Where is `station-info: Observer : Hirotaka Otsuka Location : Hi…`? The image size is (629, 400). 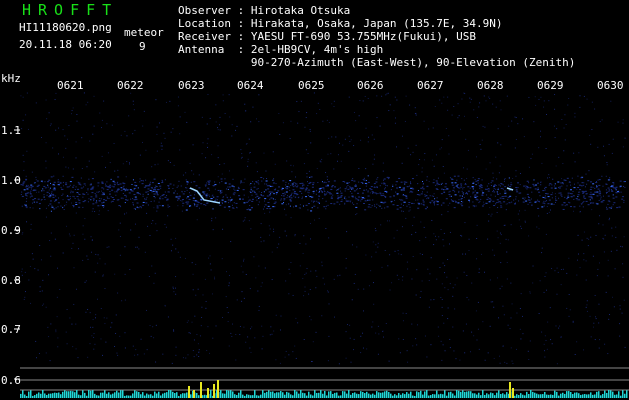
station-info: Observer : Hirotaka Otsuka Location : Hi… is located at coordinates (376, 36).